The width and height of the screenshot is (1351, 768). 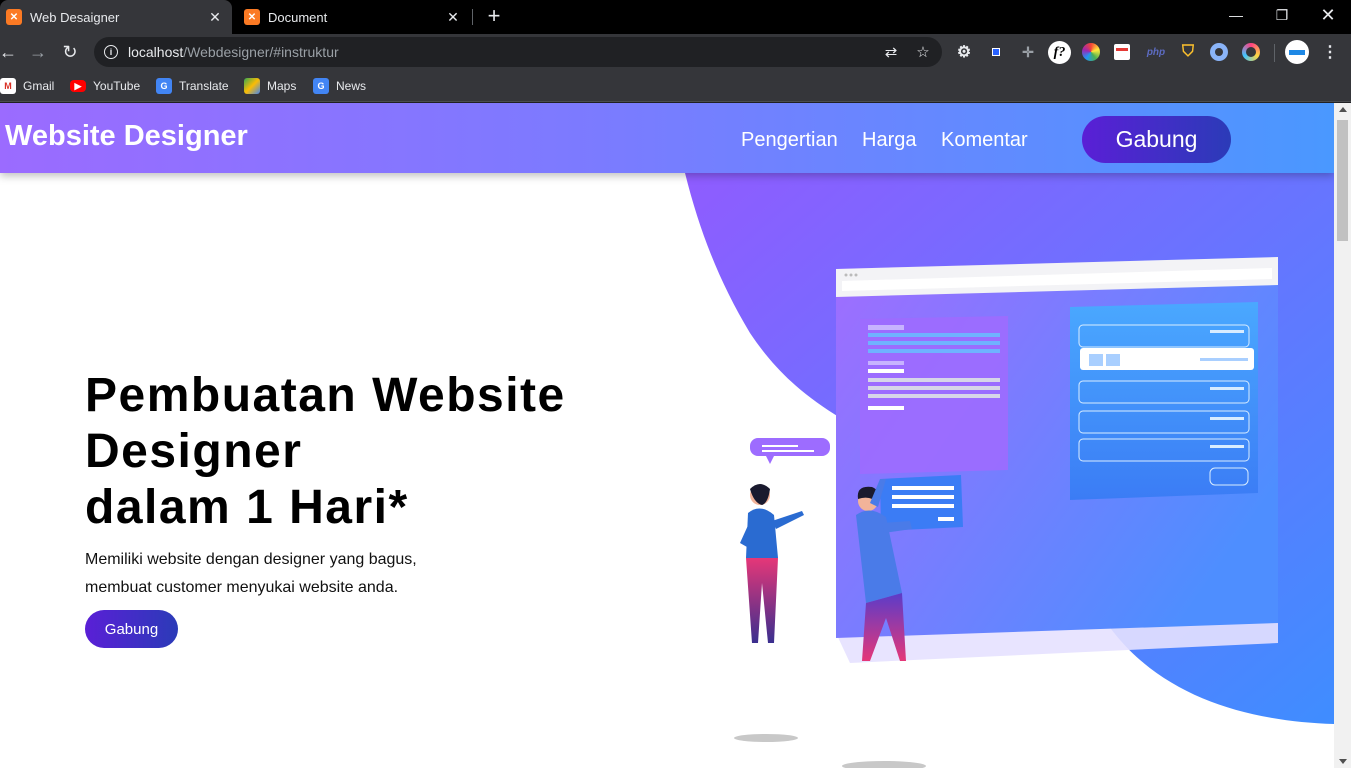 What do you see at coordinates (790, 451) in the screenshot?
I see `speech-bubble-illustration` at bounding box center [790, 451].